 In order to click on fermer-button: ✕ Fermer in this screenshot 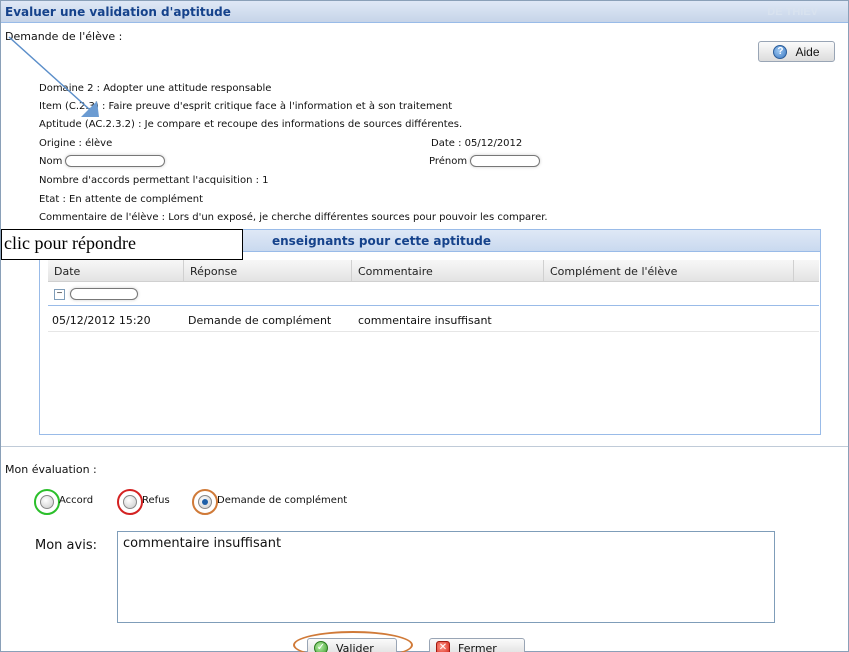, I will do `click(477, 645)`.